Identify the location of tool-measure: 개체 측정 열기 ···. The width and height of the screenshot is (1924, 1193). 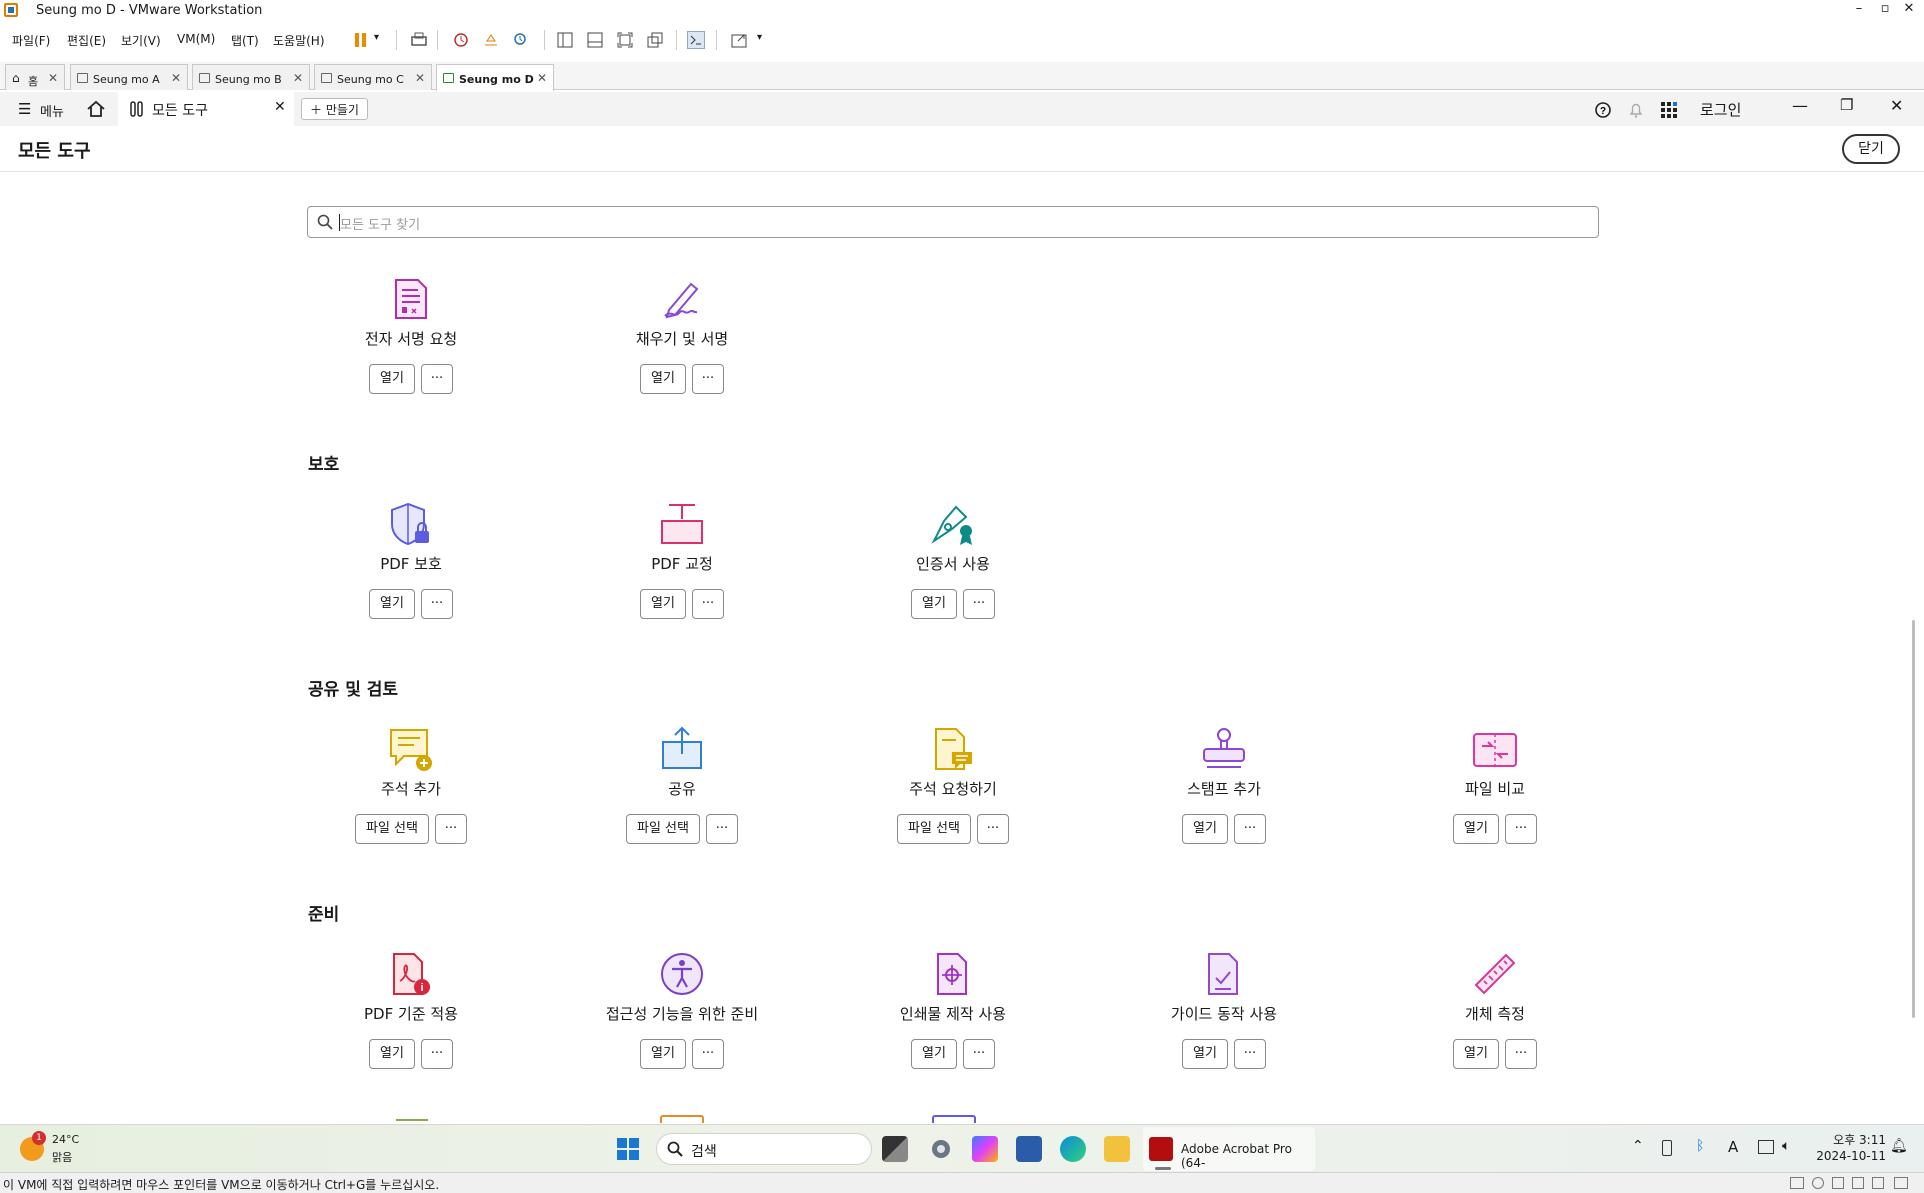
(1492, 1011).